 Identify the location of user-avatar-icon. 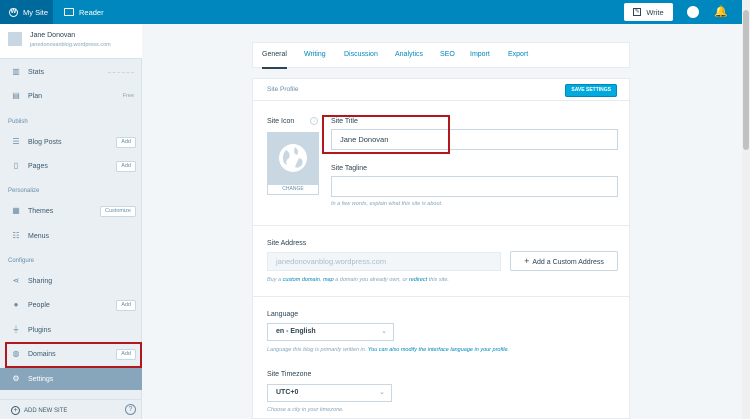
(693, 12).